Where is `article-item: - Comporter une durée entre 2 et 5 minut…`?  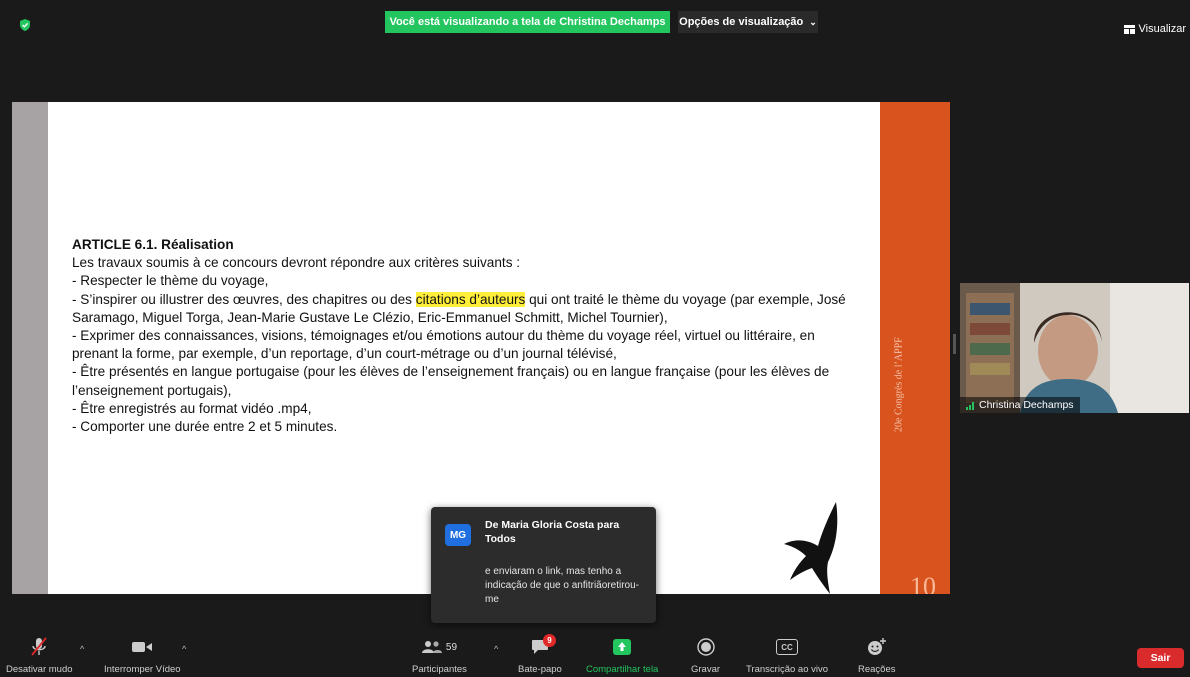 article-item: - Comporter une durée entre 2 et 5 minut… is located at coordinates (205, 427).